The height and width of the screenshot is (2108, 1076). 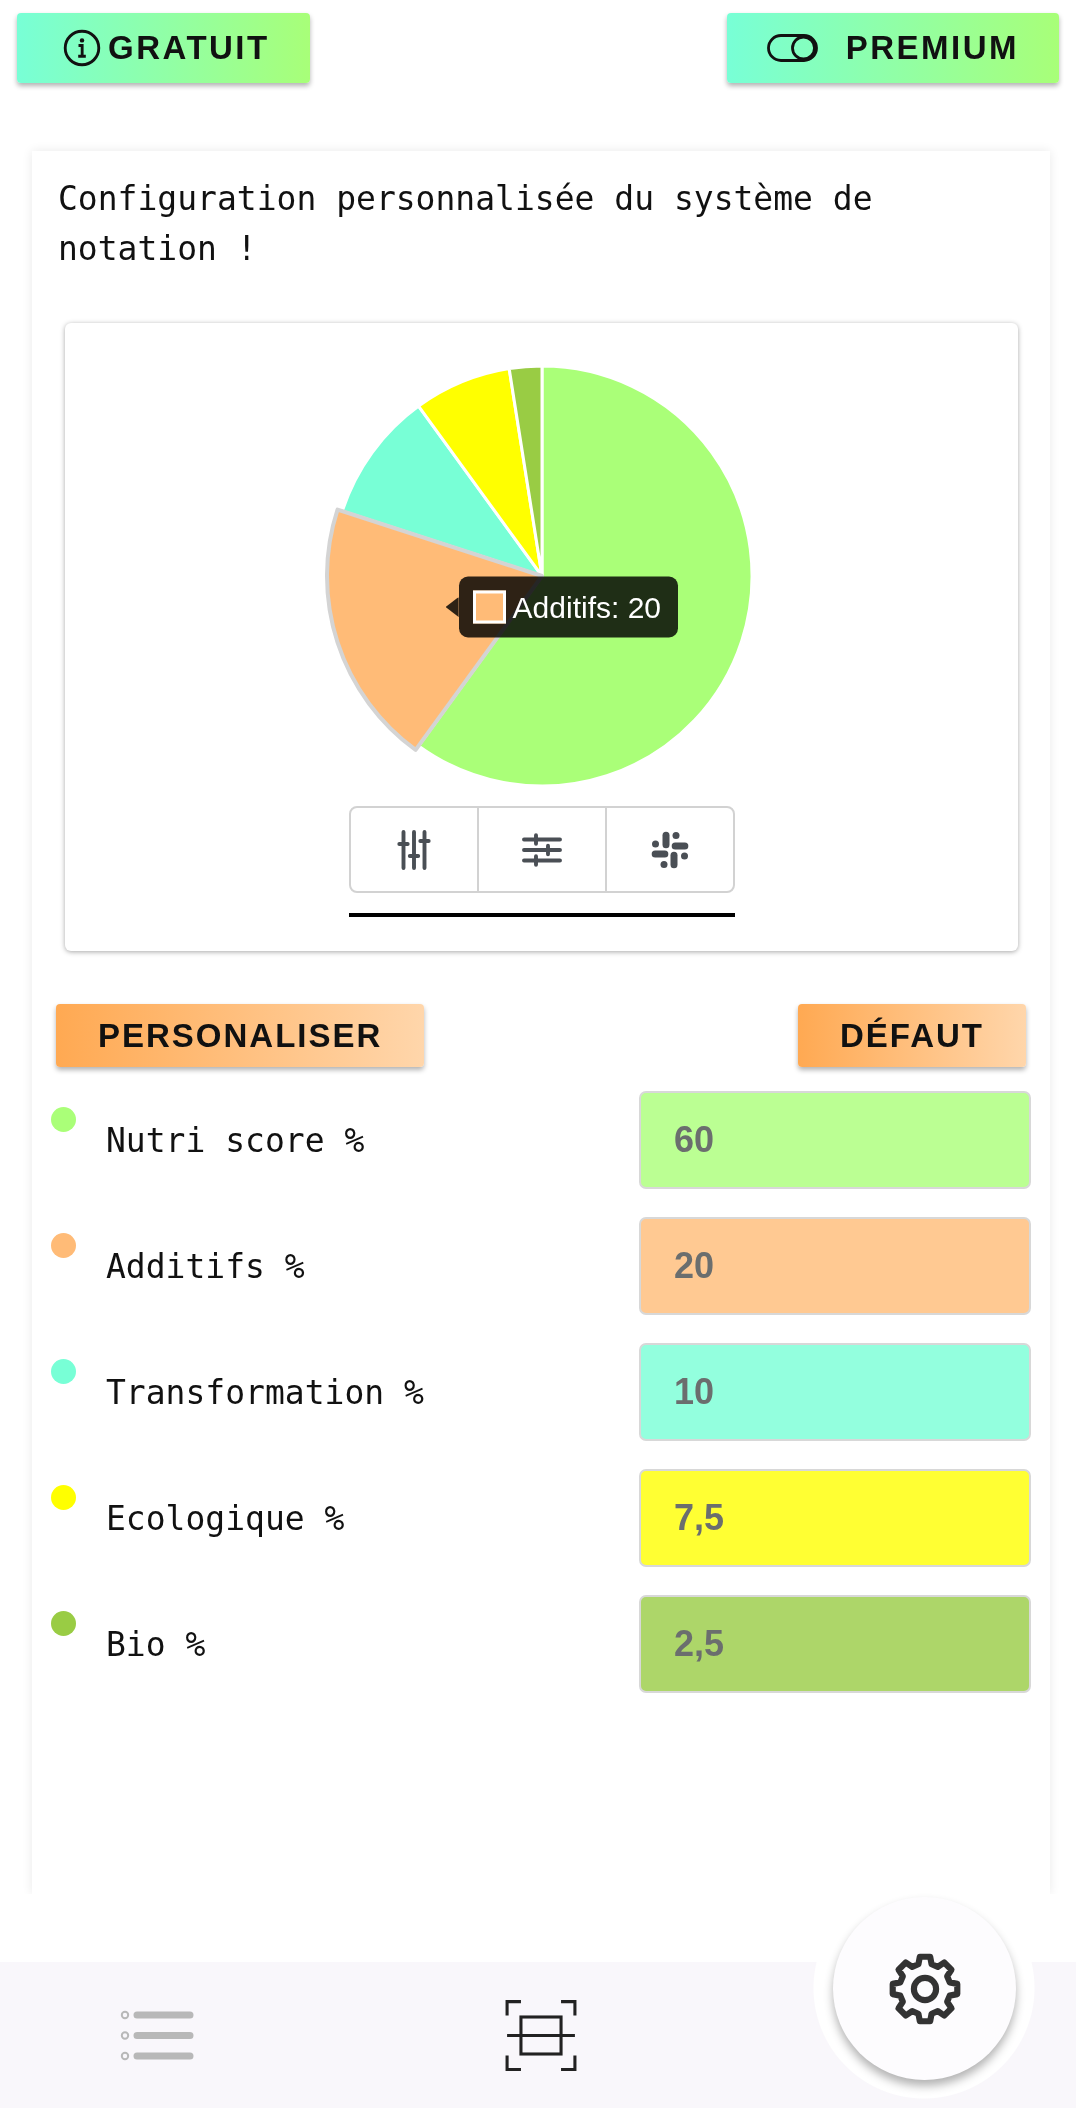 What do you see at coordinates (157, 2035) in the screenshot?
I see `list-icon` at bounding box center [157, 2035].